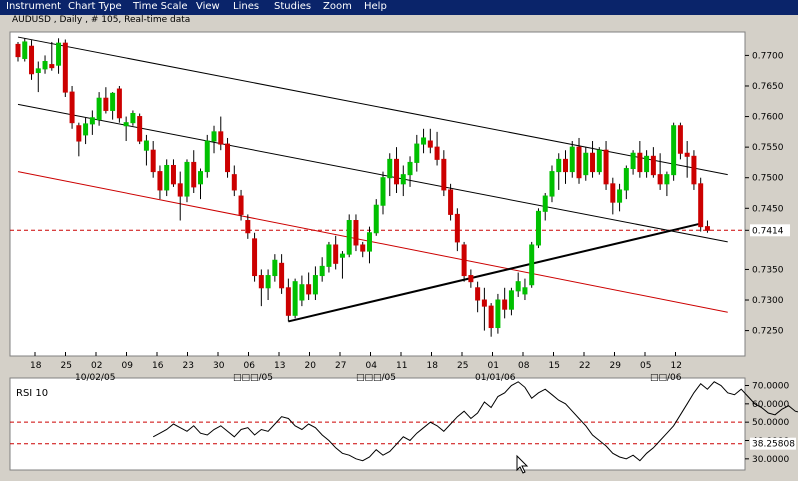  Describe the element at coordinates (768, 270) in the screenshot. I see `price-axis-label: 0.7350` at that location.